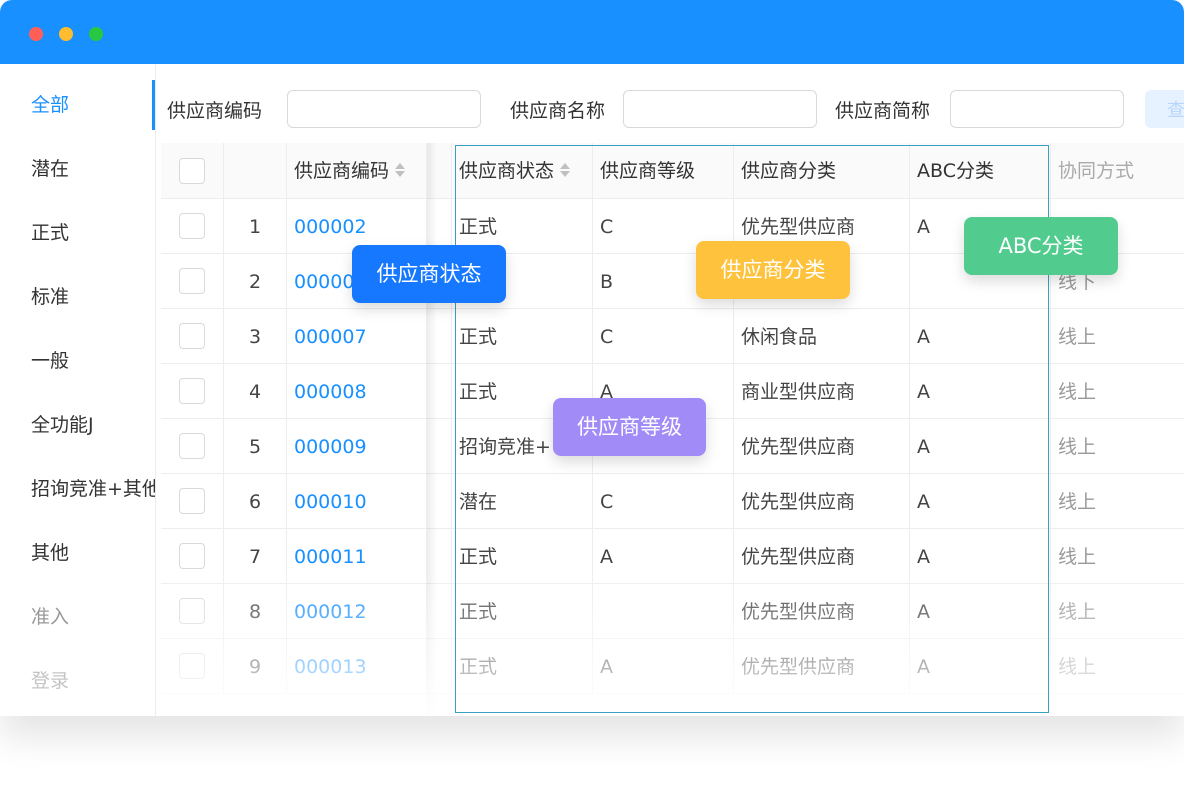  What do you see at coordinates (36, 34) in the screenshot?
I see `close-window-button` at bounding box center [36, 34].